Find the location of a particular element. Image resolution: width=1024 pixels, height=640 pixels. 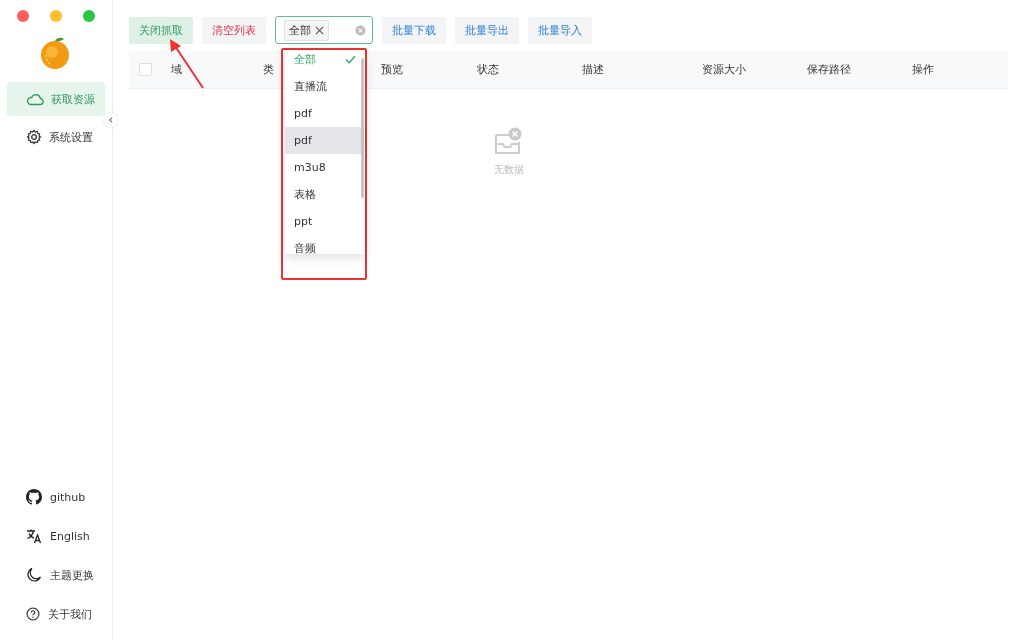

column-header: 域 is located at coordinates (177, 69).